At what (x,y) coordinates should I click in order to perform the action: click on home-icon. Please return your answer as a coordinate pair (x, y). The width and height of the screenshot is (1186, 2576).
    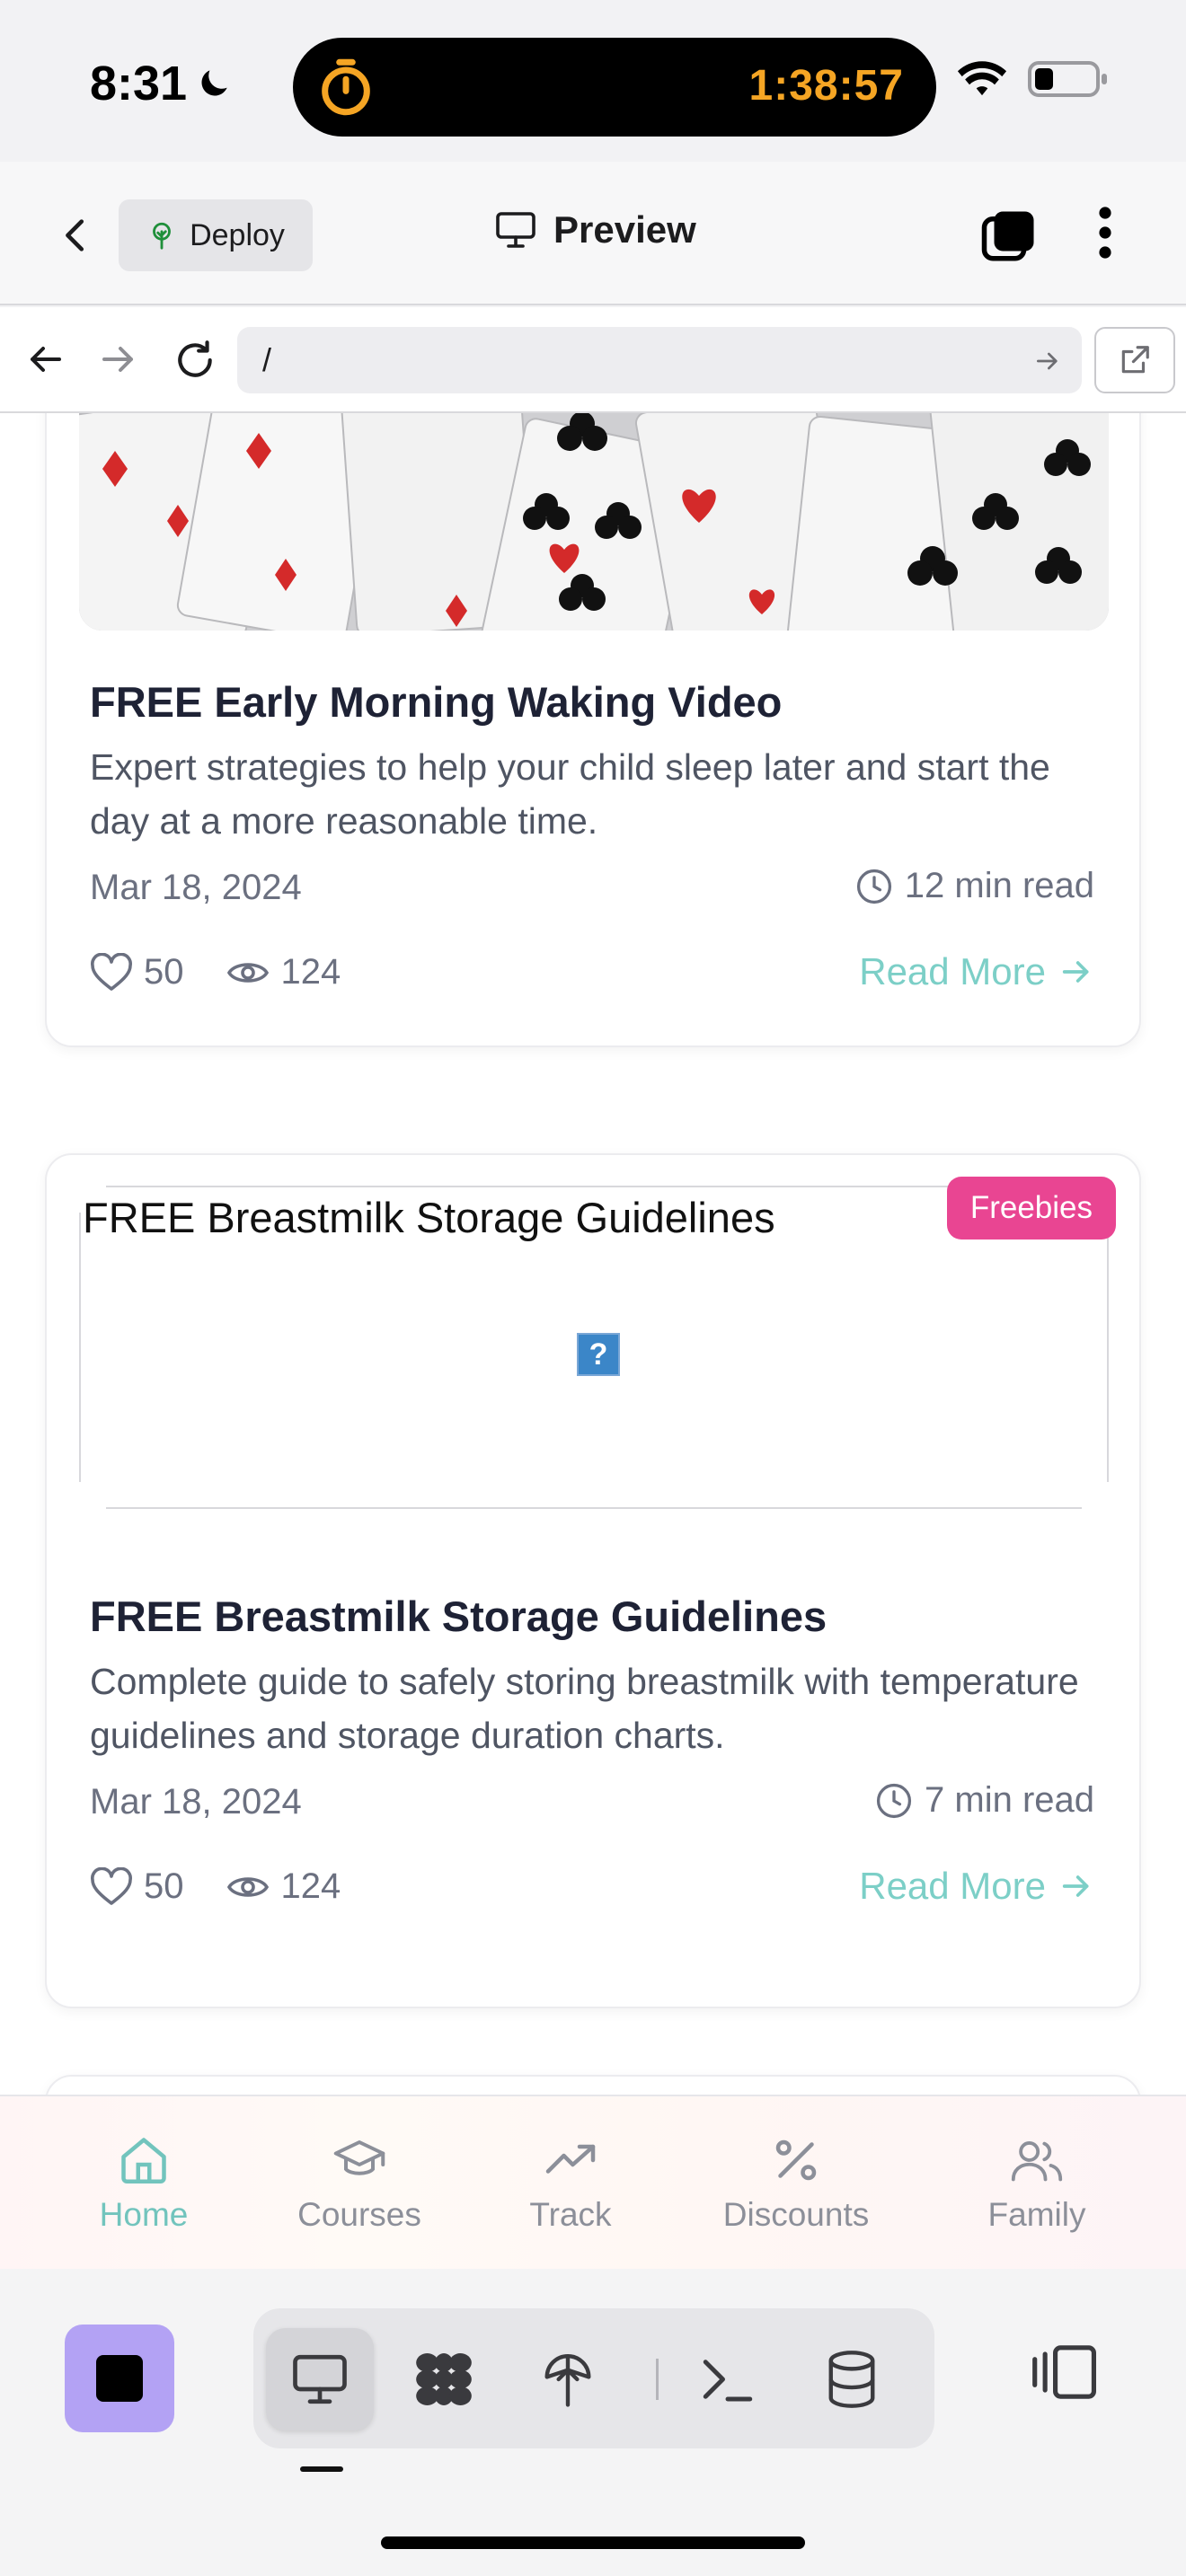
    Looking at the image, I should click on (143, 2160).